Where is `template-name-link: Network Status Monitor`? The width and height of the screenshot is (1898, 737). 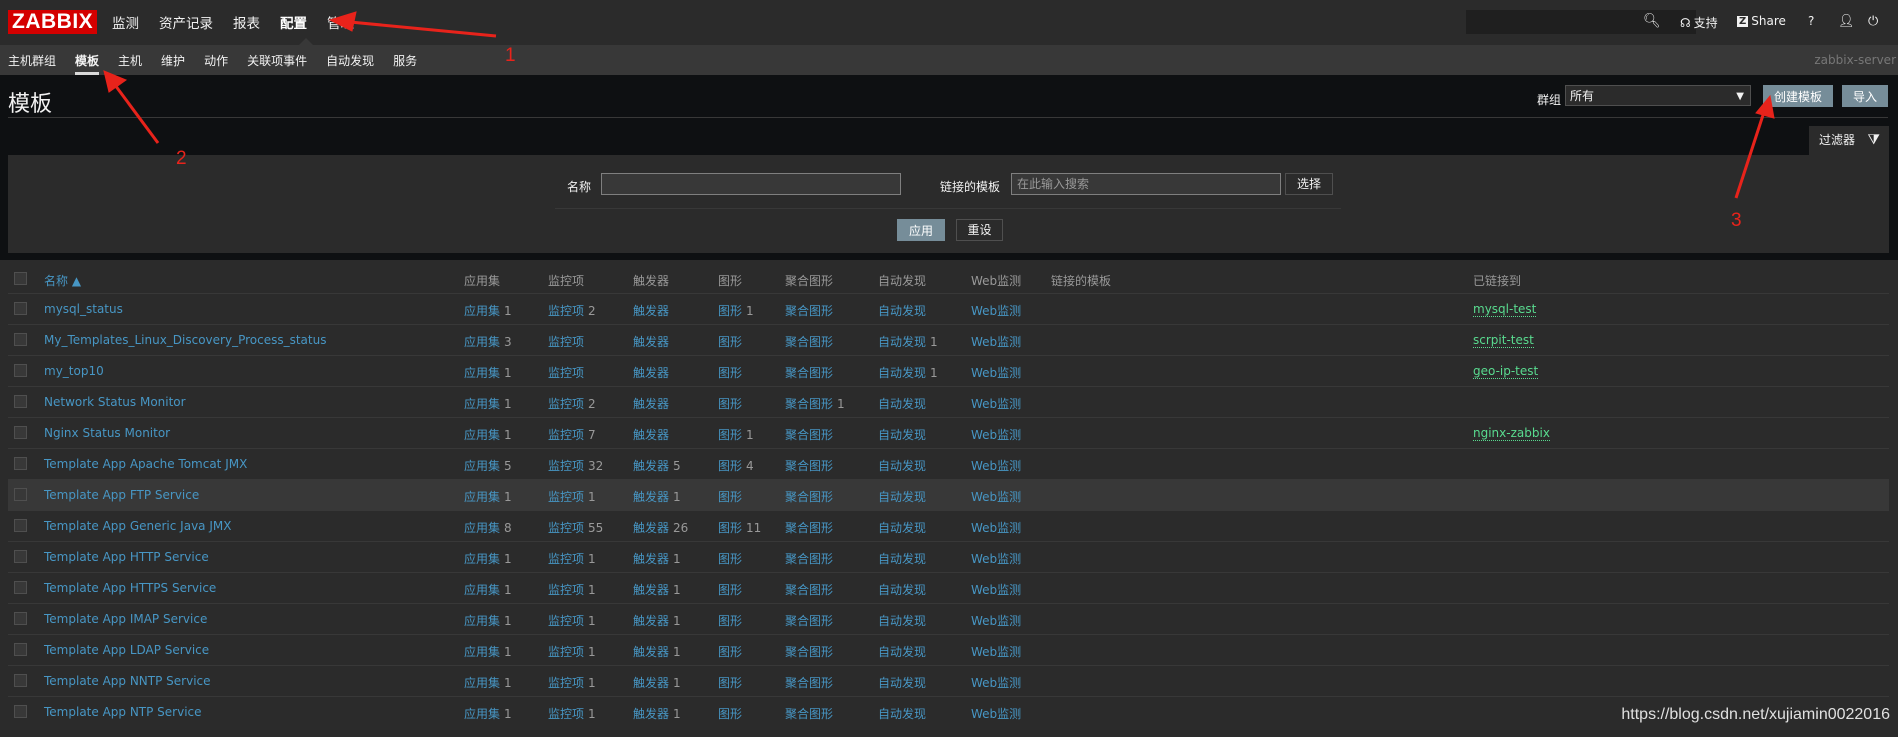 template-name-link: Network Status Monitor is located at coordinates (115, 402).